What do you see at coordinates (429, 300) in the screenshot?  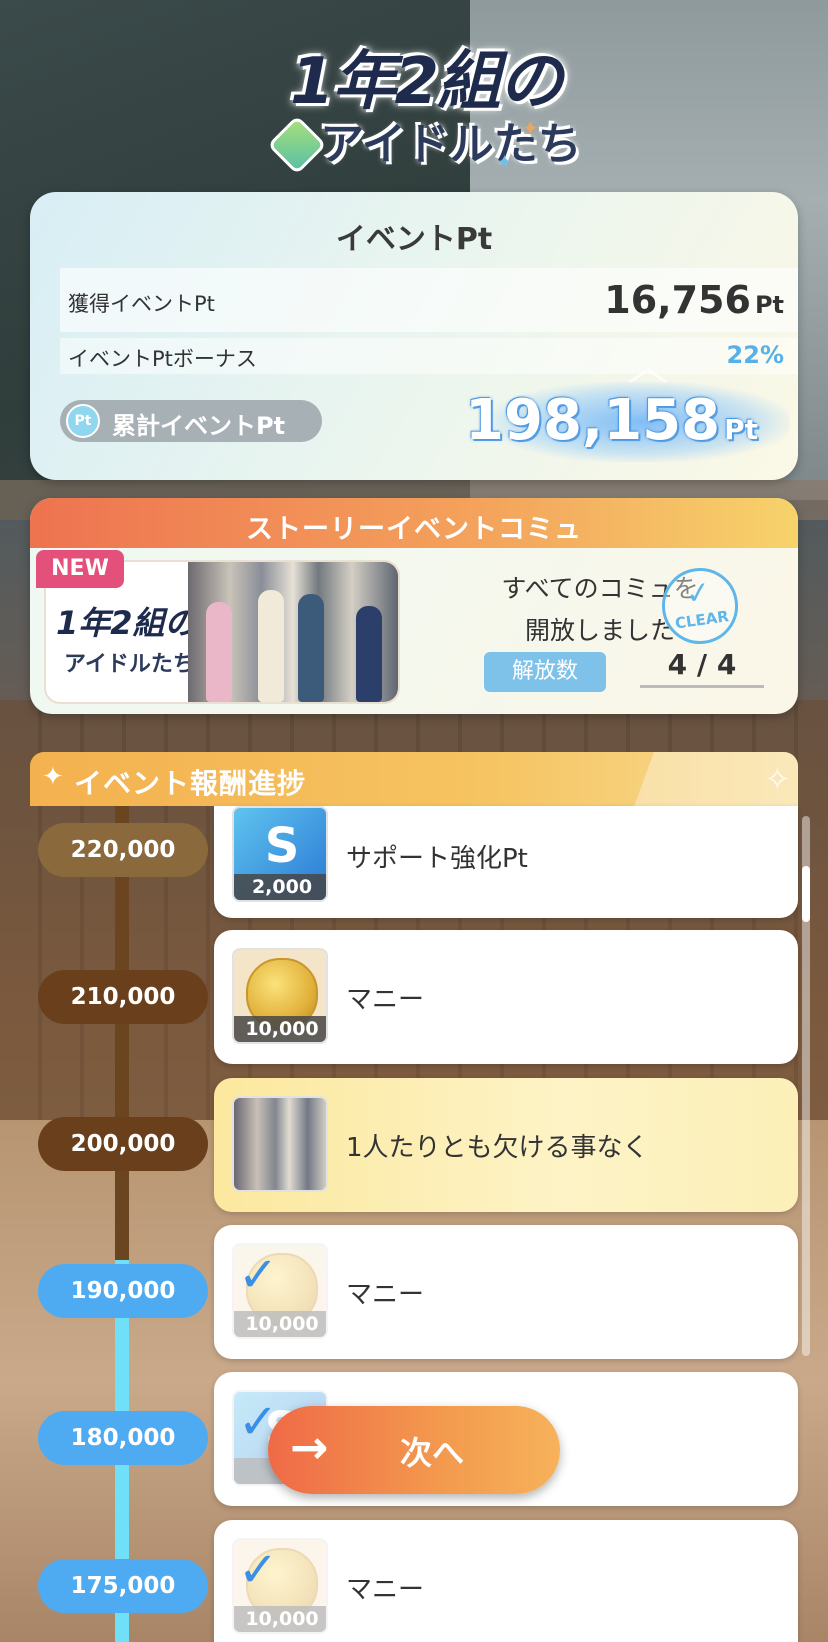 I see `acquired-pt-row: 獲得イベントPt 16,756 Pt` at bounding box center [429, 300].